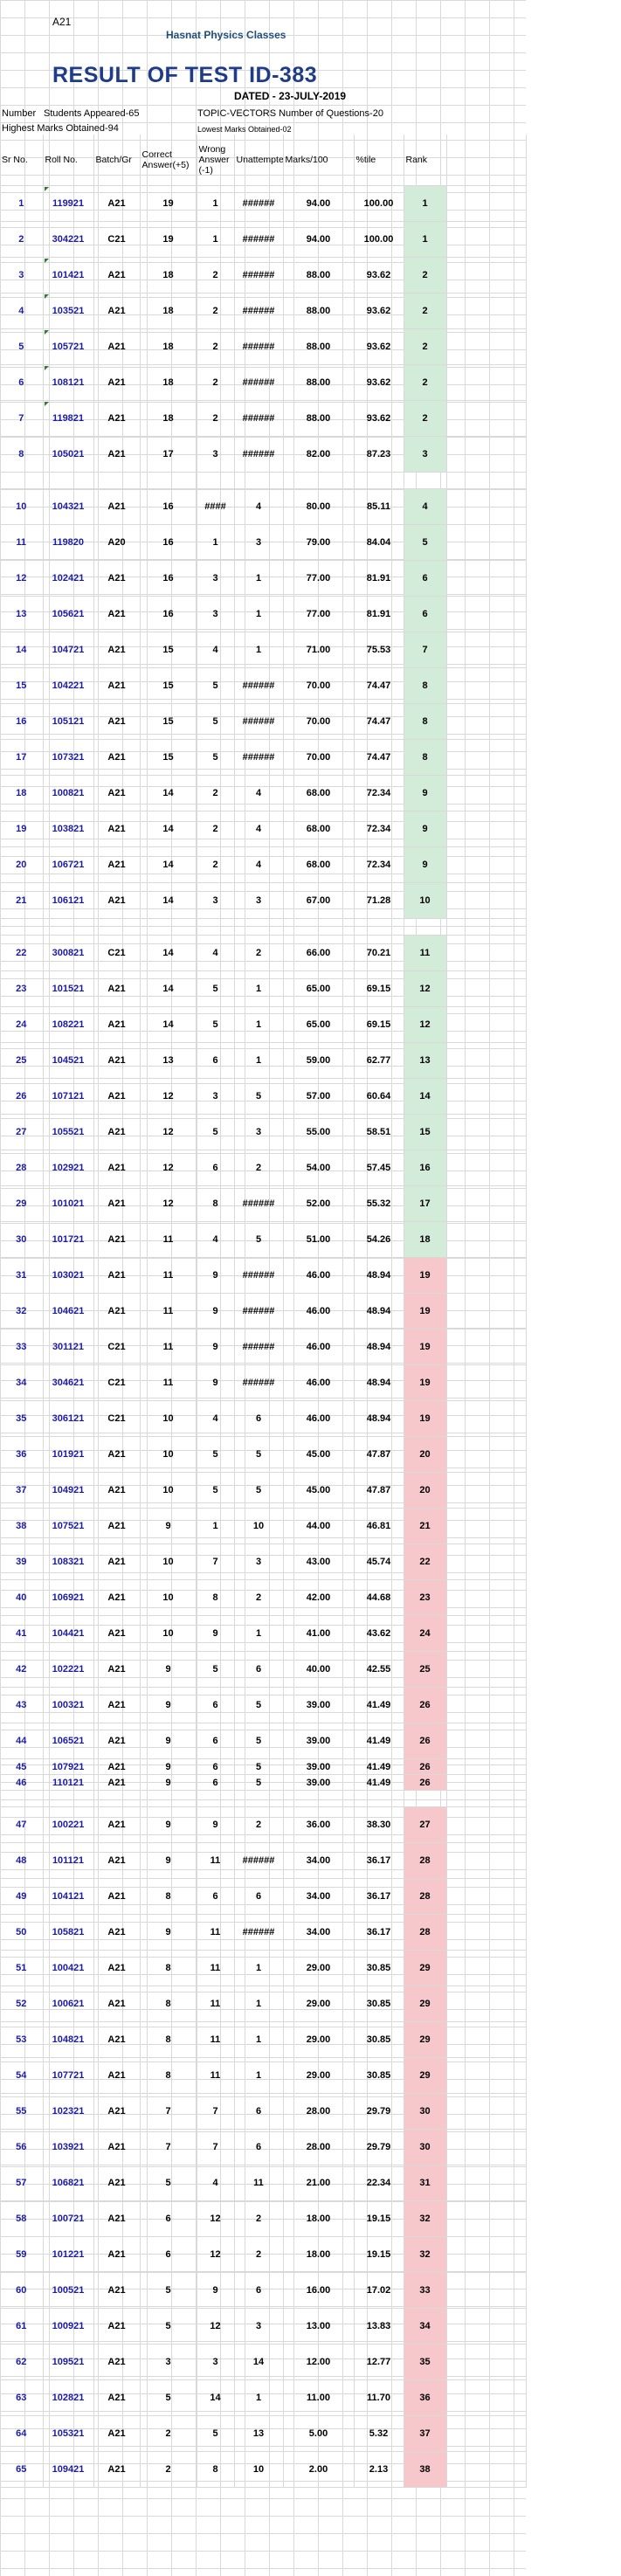 Image resolution: width=621 pixels, height=2576 pixels. Describe the element at coordinates (22, 454) in the screenshot. I see `cell-sr: 8` at that location.